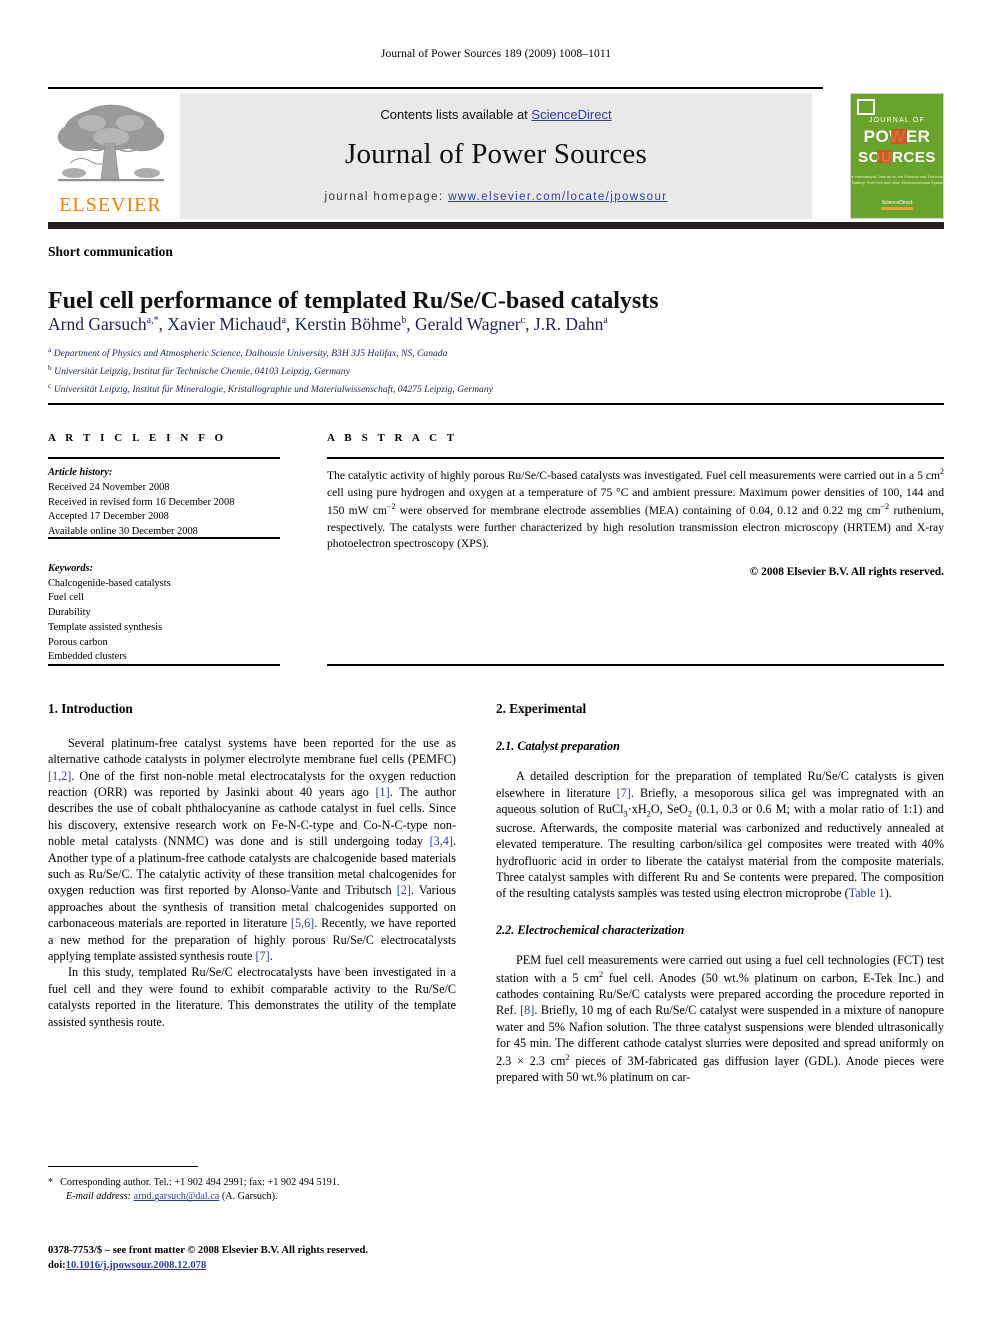 The height and width of the screenshot is (1323, 992). What do you see at coordinates (392, 438) in the screenshot?
I see `abstract-heading: A B S T R A C T` at bounding box center [392, 438].